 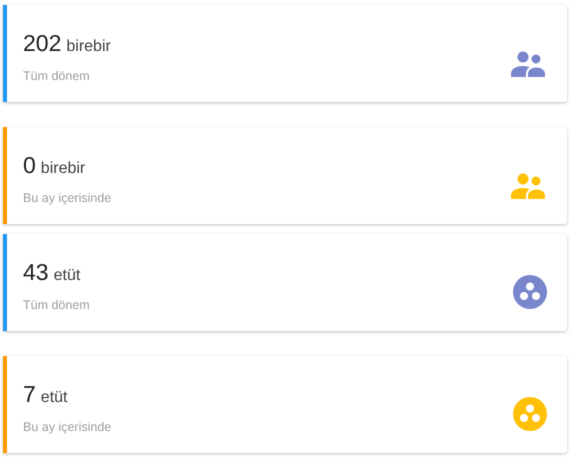 I want to click on stat-value: 7, so click(x=29, y=394).